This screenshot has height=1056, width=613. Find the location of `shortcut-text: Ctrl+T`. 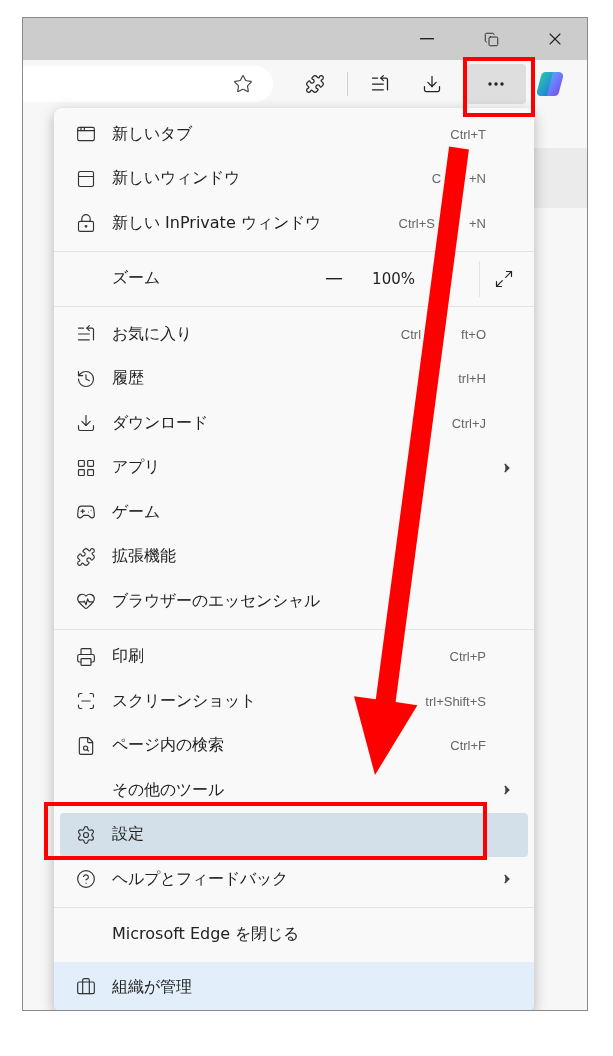

shortcut-text: Ctrl+T is located at coordinates (468, 134).